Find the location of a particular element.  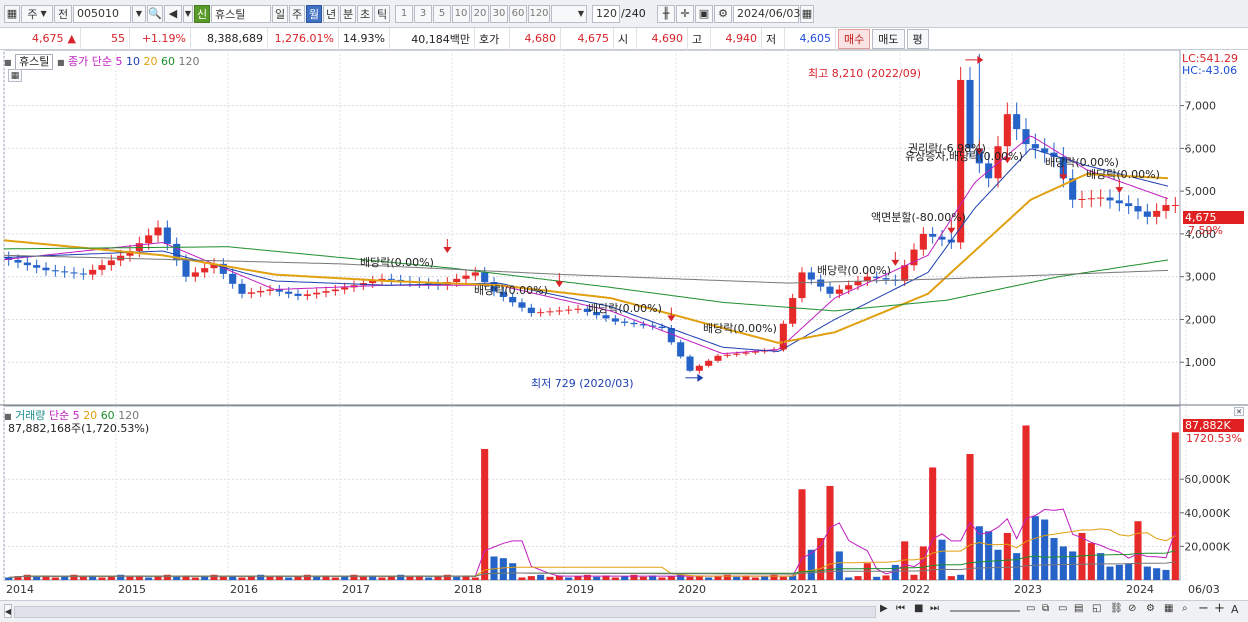

window-icon: ▭ is located at coordinates (1062, 610).